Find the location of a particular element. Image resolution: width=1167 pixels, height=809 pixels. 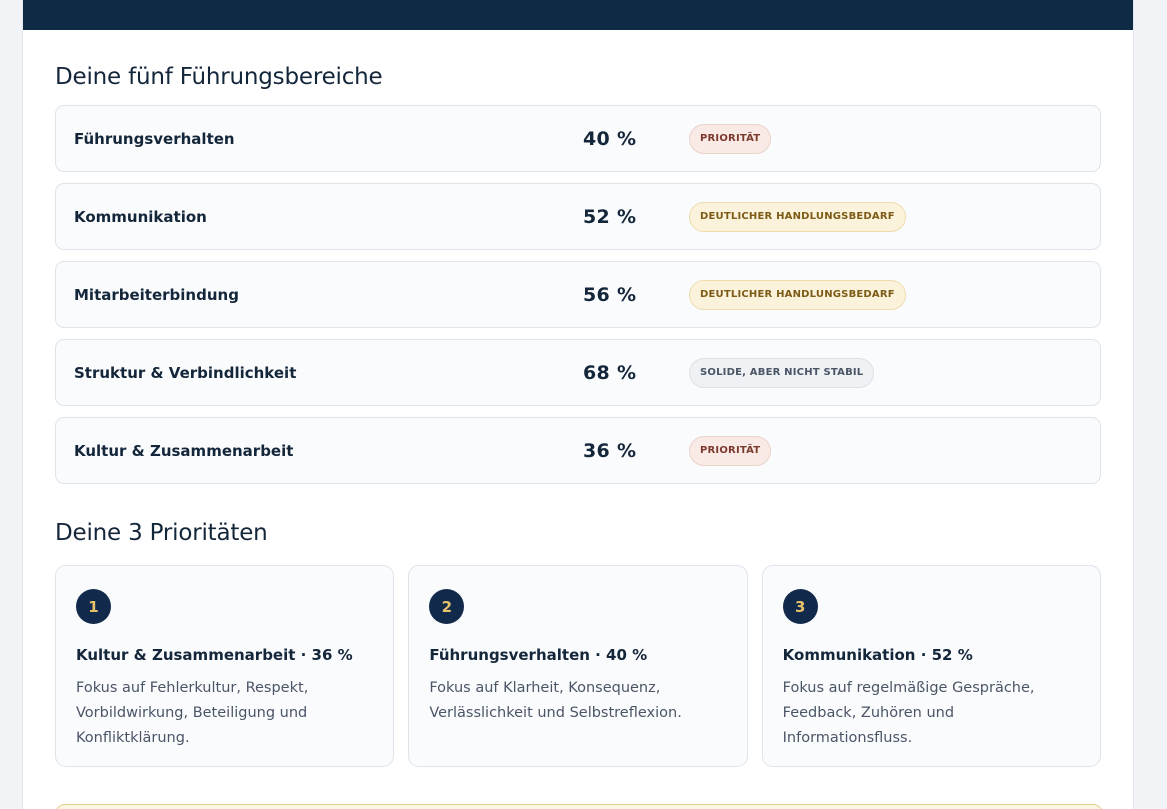

area-row: Führungsverhalten 40 % PRIORITÄT is located at coordinates (578, 138).